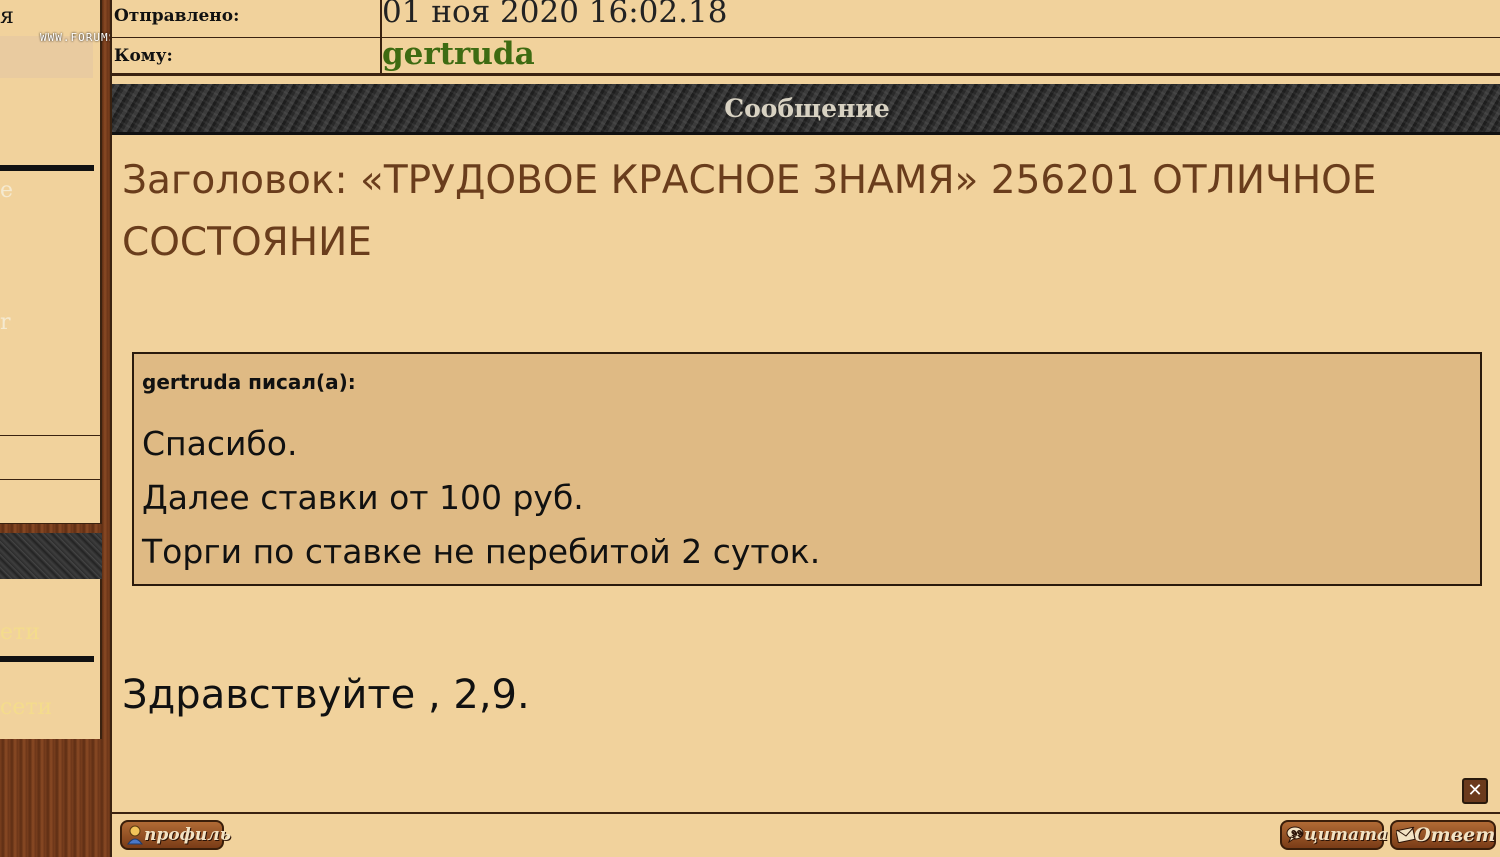  I want to click on user-icon, so click(135, 835).